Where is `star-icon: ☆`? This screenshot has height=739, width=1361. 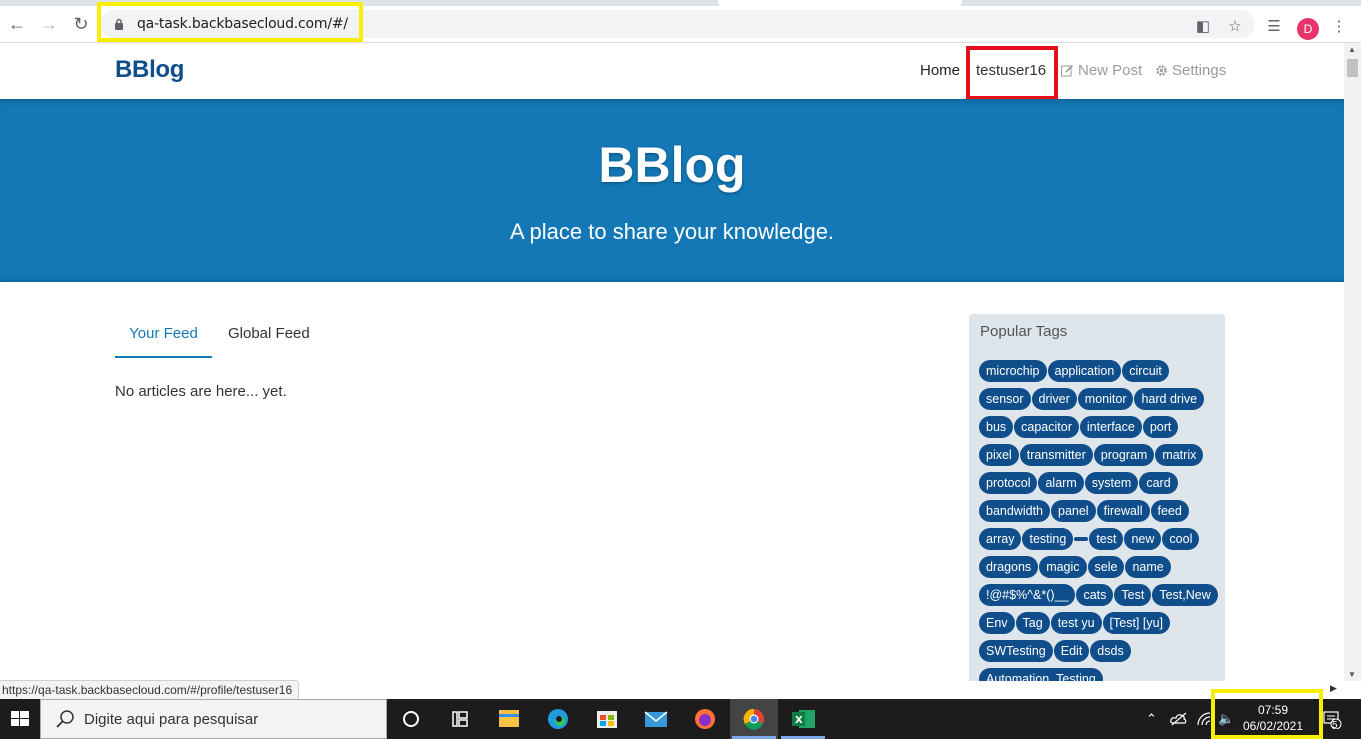 star-icon: ☆ is located at coordinates (1235, 27).